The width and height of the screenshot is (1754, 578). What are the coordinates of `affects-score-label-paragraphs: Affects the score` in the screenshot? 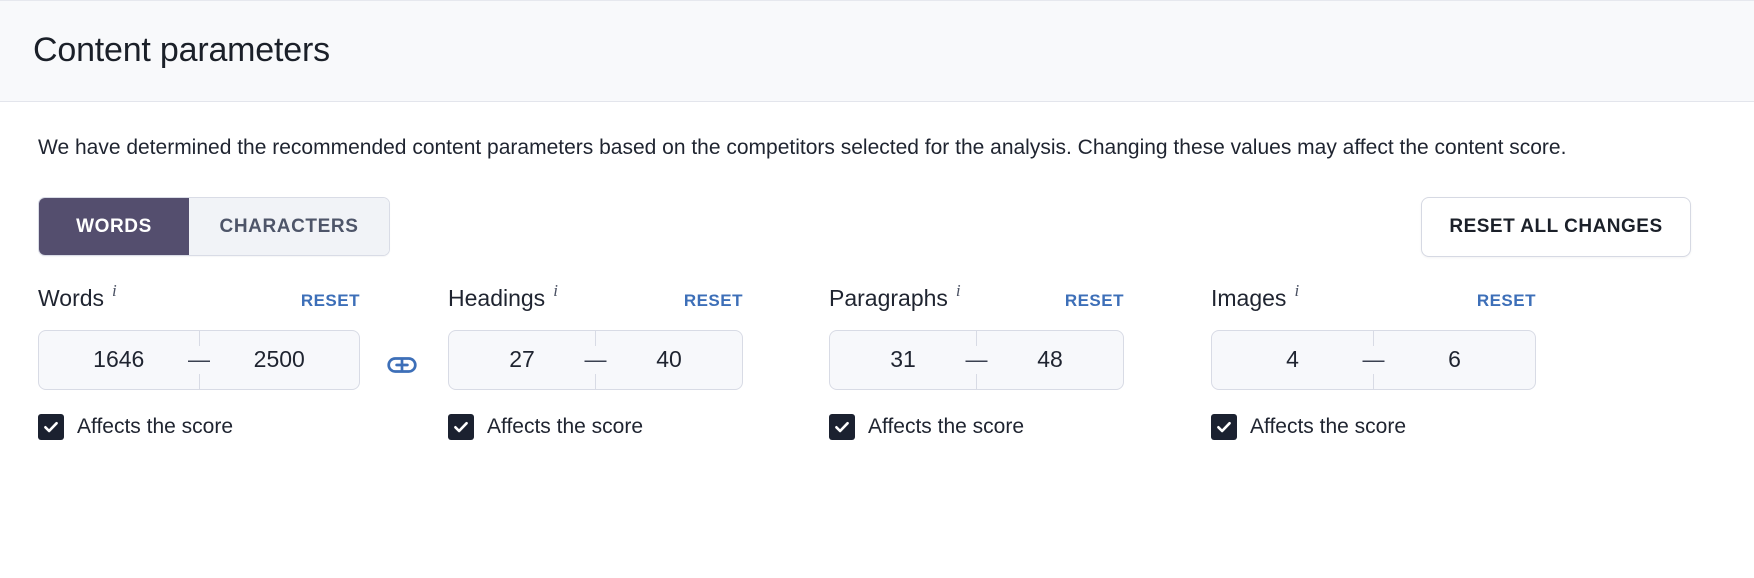 It's located at (946, 427).